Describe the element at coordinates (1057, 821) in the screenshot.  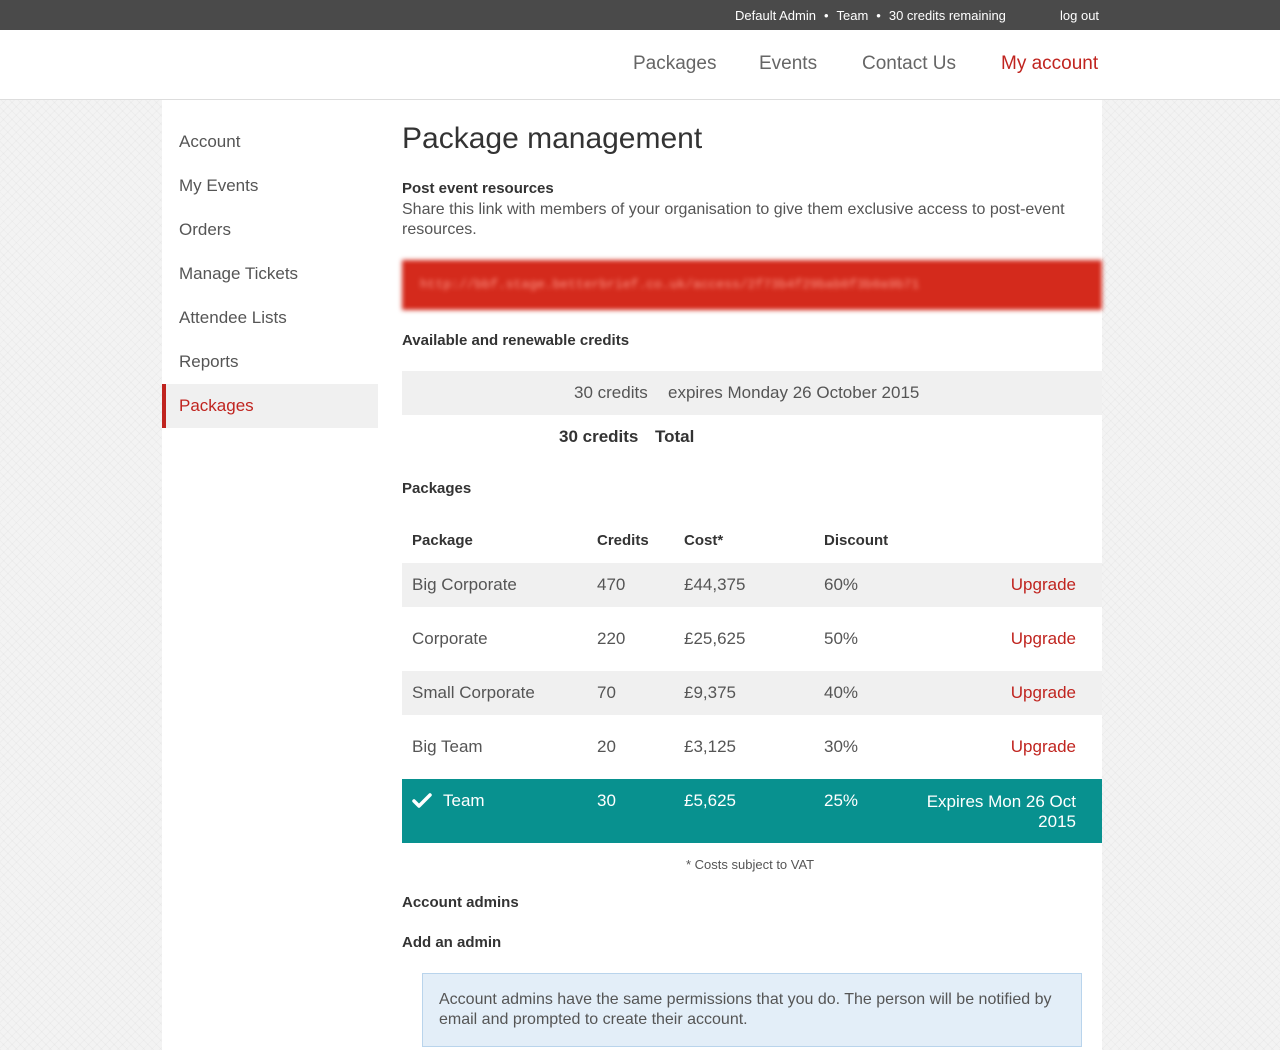
I see `package-expiry-line2: 2015` at that location.